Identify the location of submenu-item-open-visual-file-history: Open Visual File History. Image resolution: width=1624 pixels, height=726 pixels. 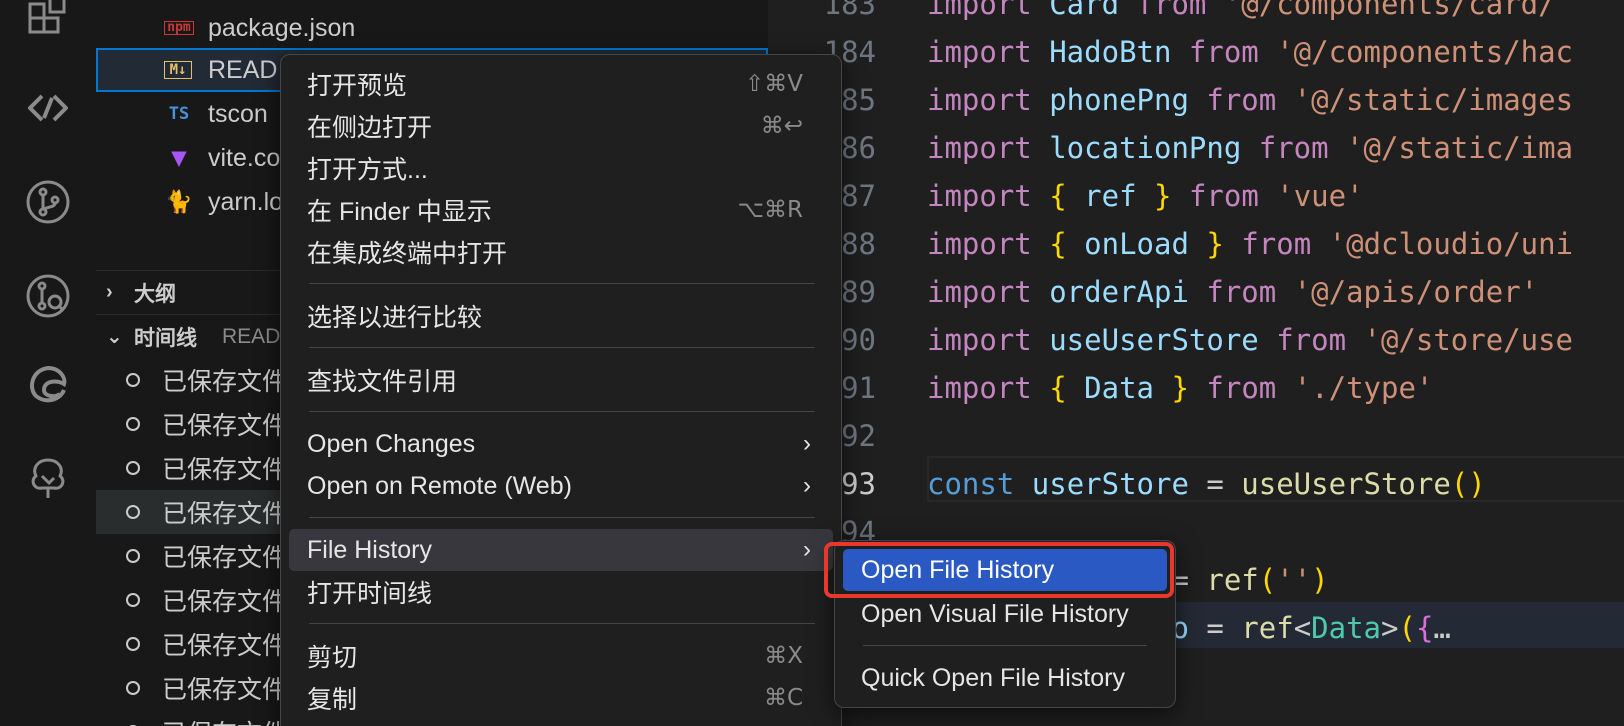
(1005, 614).